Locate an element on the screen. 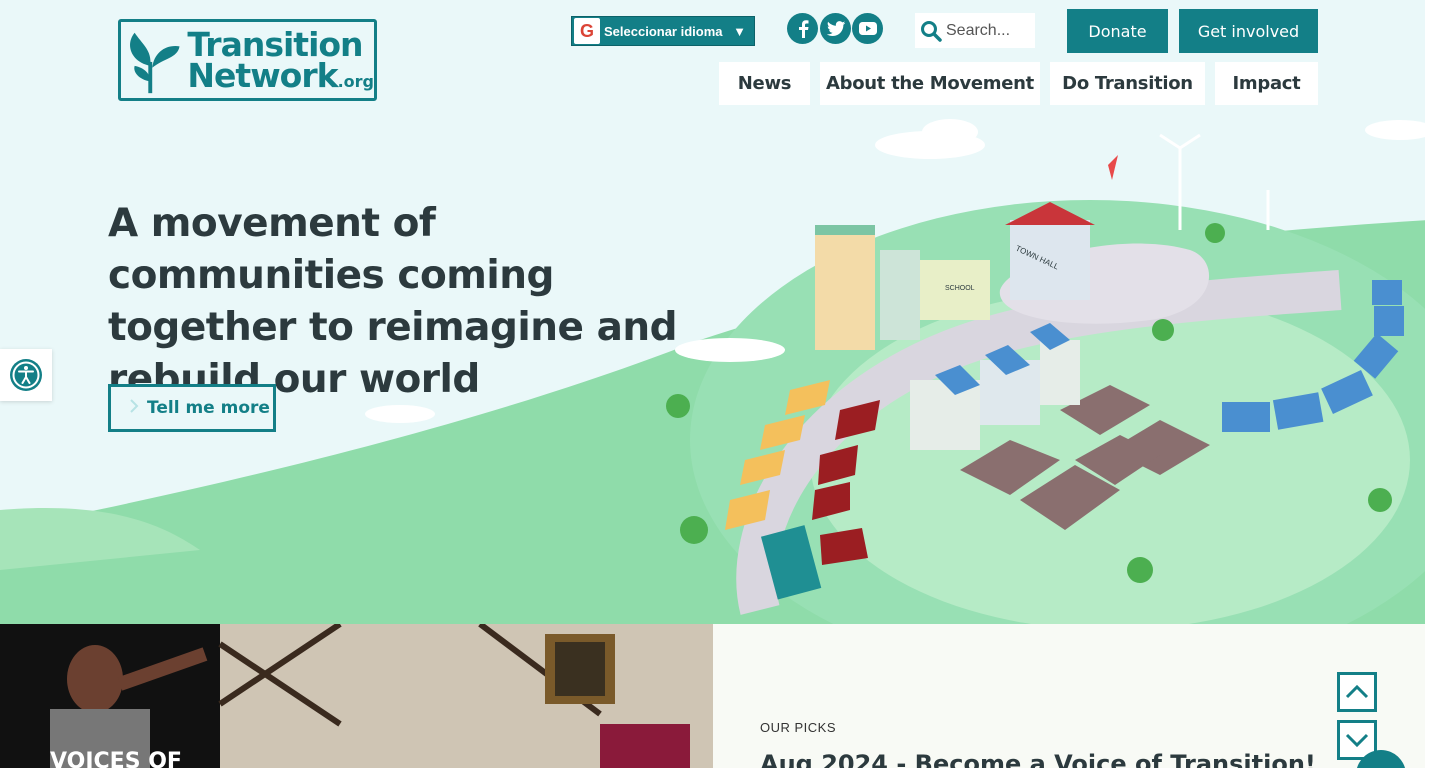 The image size is (1429, 768). site-logo: Transition Network.org is located at coordinates (247, 60).